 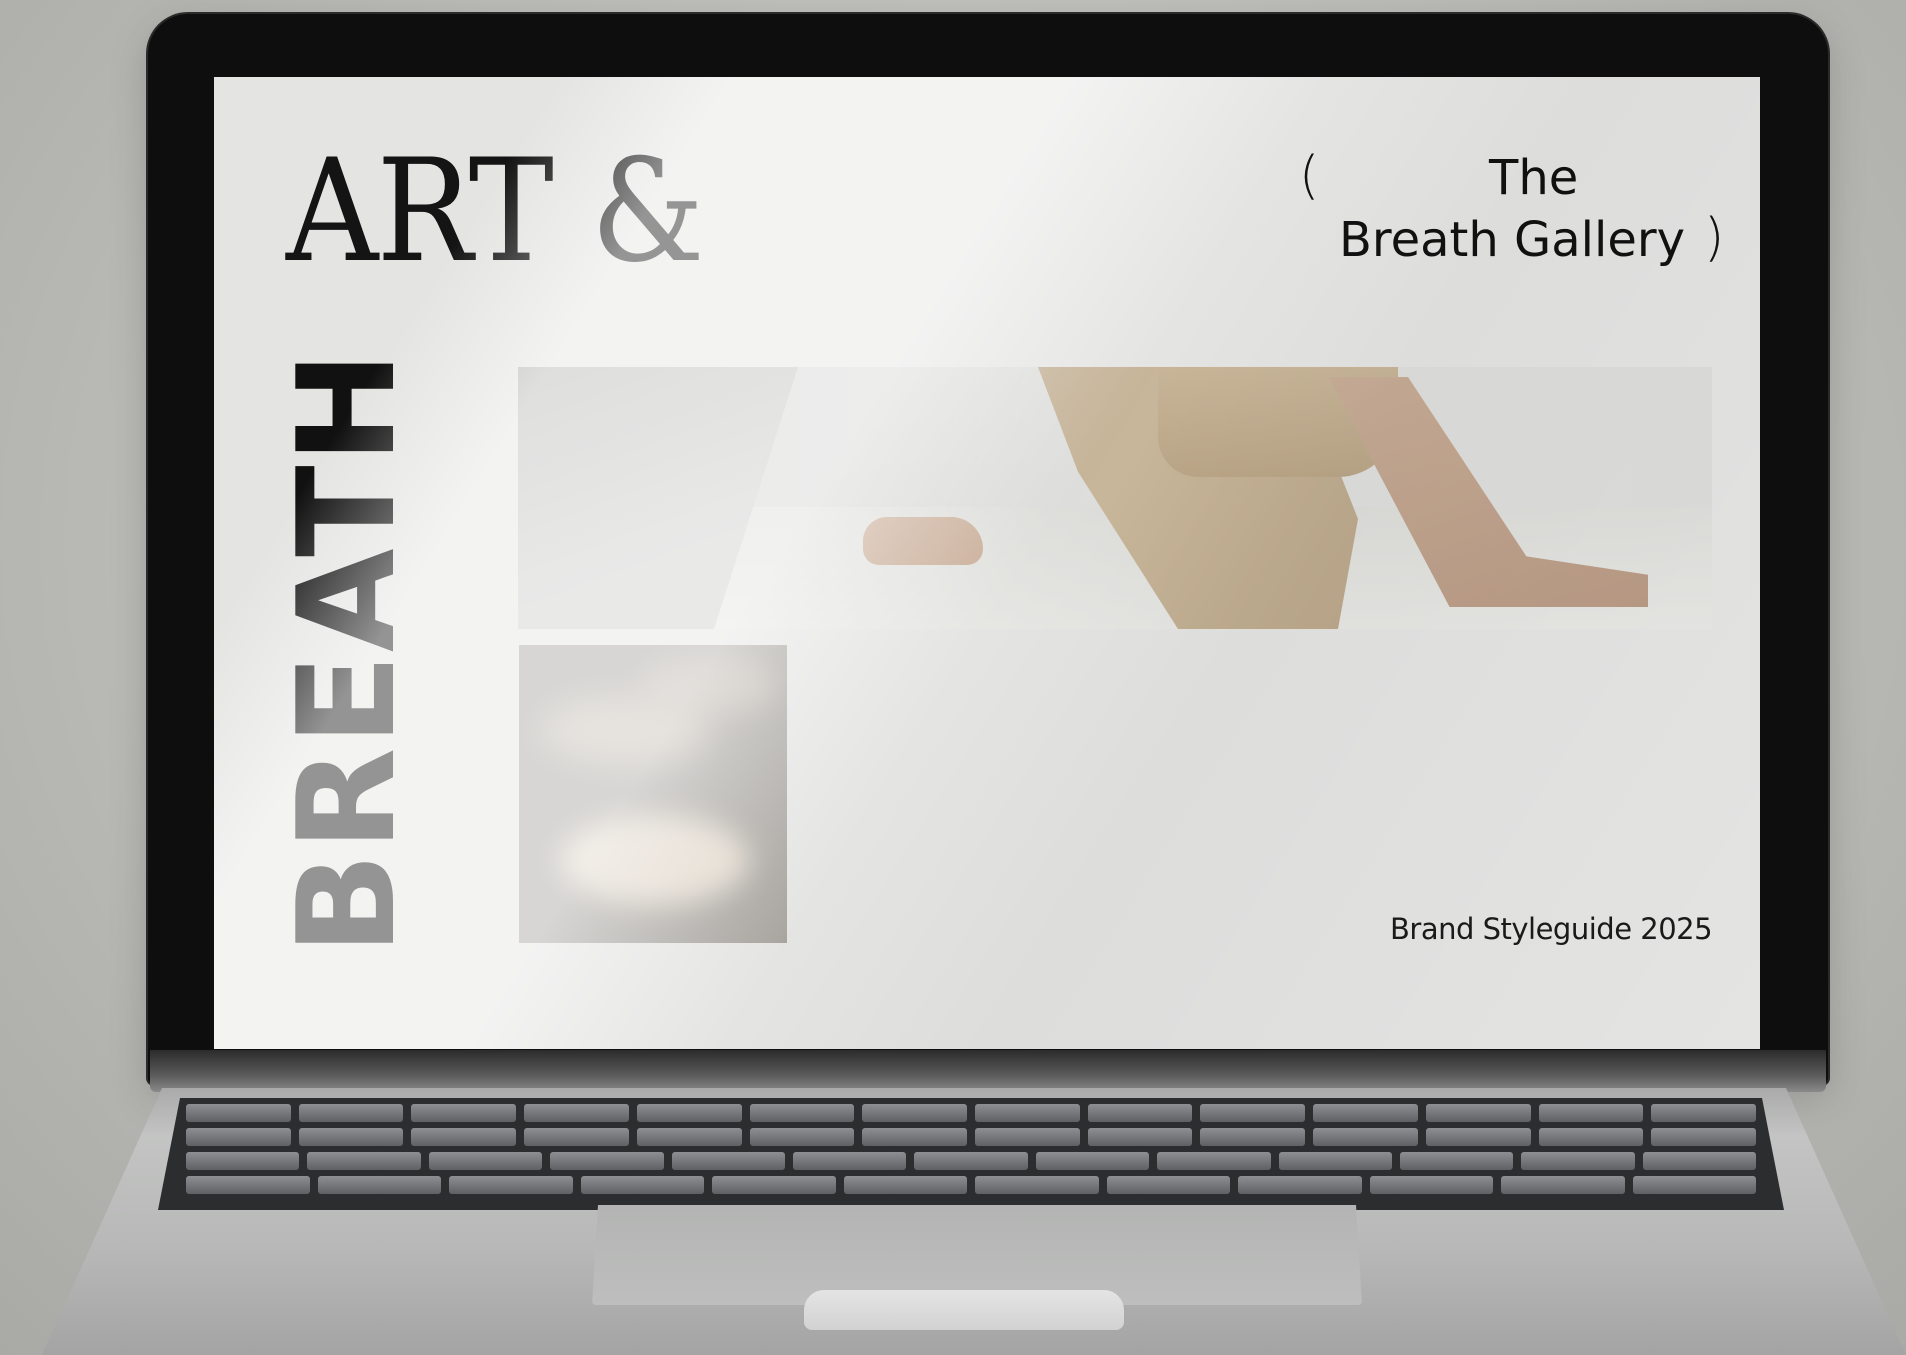 What do you see at coordinates (988, 1071) in the screenshot?
I see `laptop-hinge` at bounding box center [988, 1071].